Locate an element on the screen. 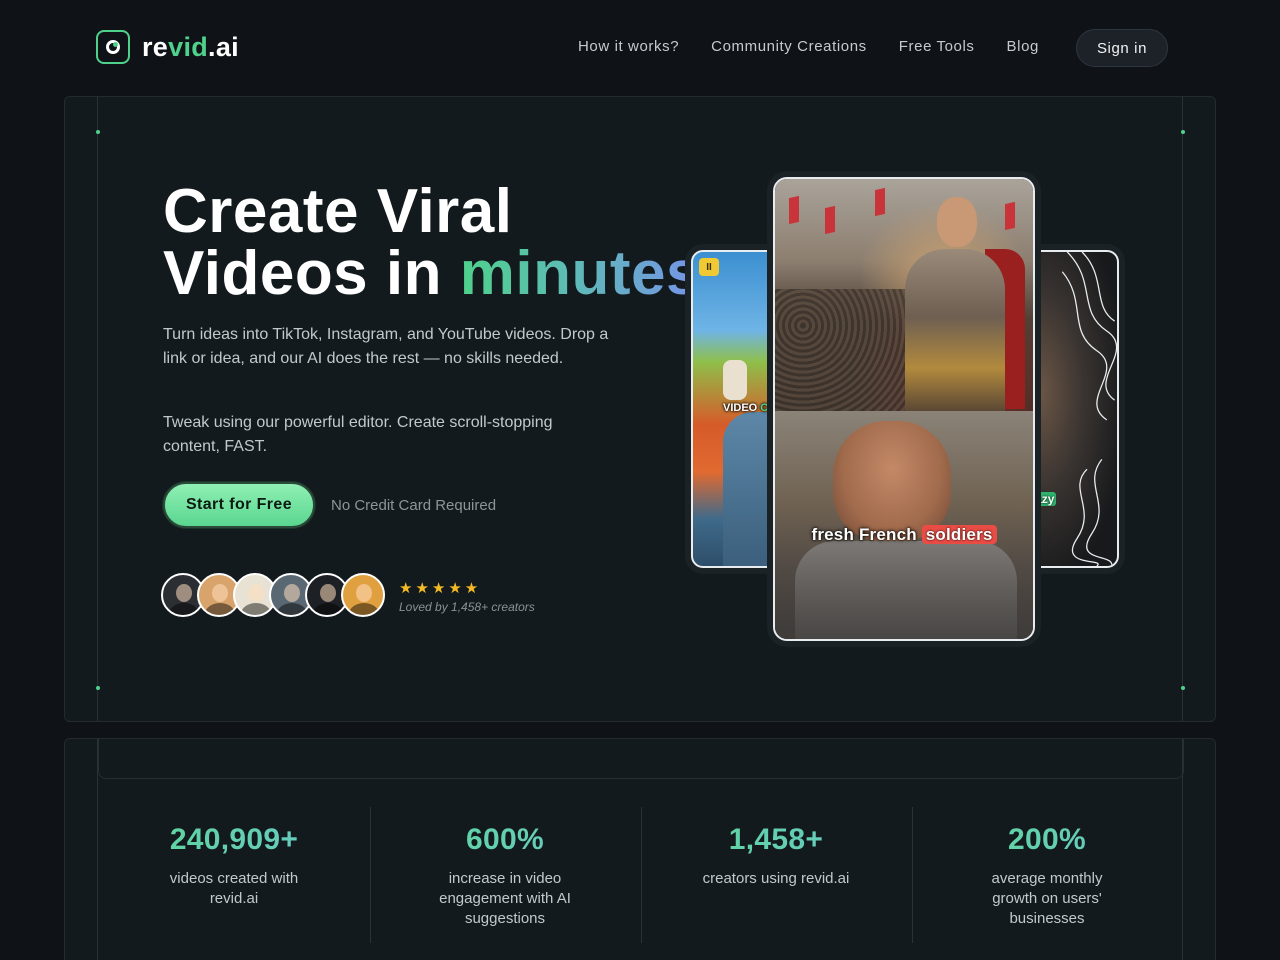  stat-creators: 1,458+ creators using revid.ai is located at coordinates (776, 856).